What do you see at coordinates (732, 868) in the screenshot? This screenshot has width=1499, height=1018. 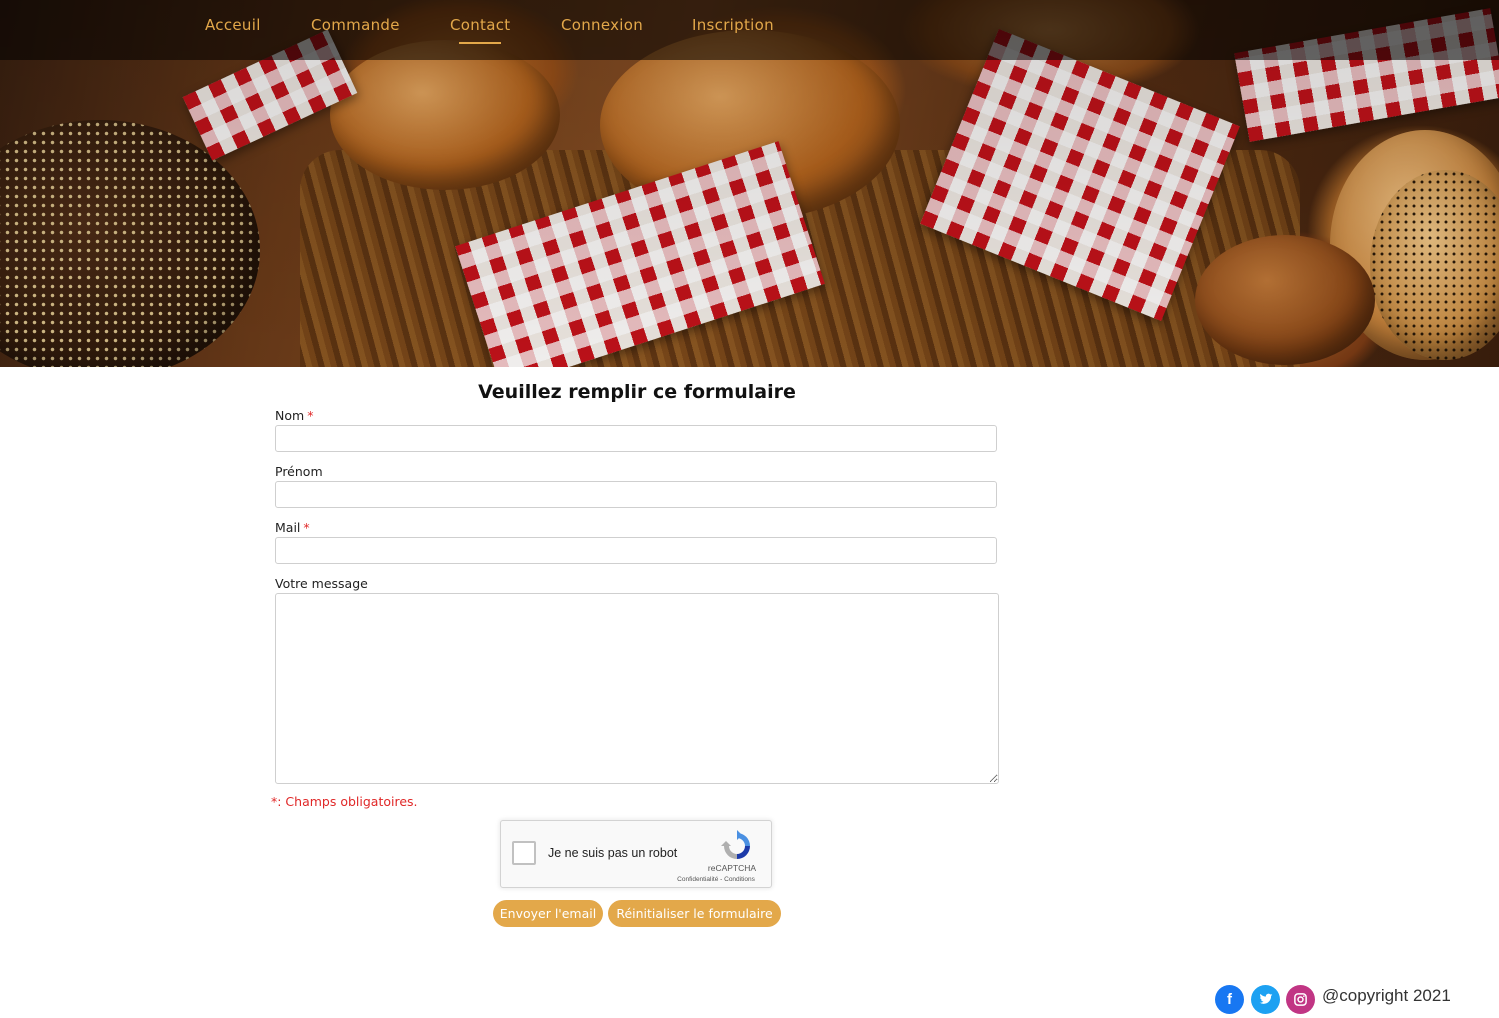 I see `recaptcha-brand: reCAPTCHA` at bounding box center [732, 868].